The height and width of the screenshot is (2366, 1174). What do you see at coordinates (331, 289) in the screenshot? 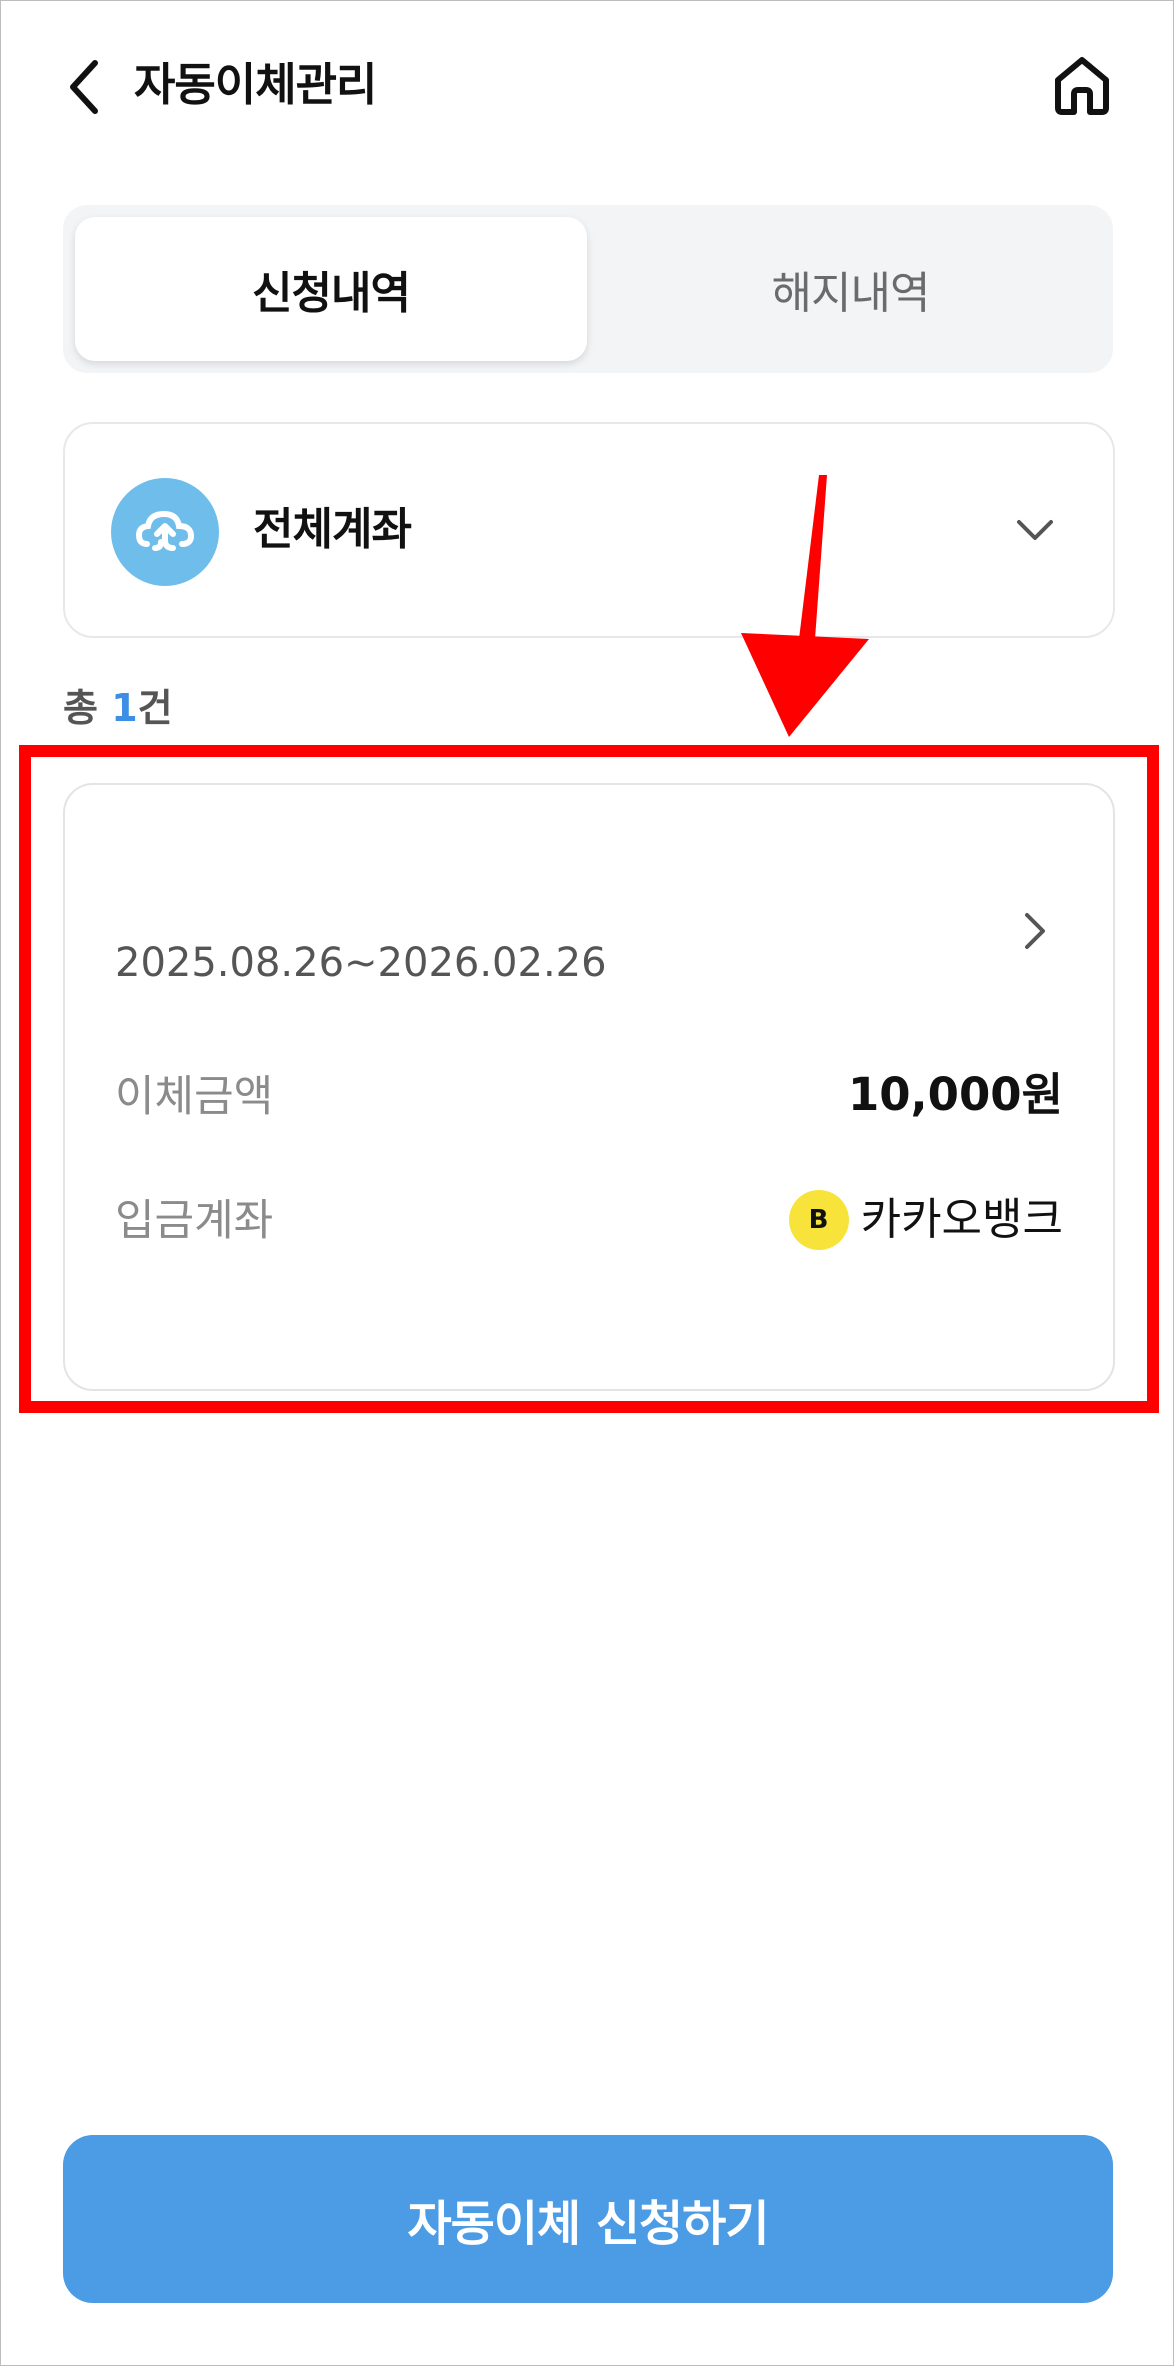
I see `tab-applied: 신청내역` at bounding box center [331, 289].